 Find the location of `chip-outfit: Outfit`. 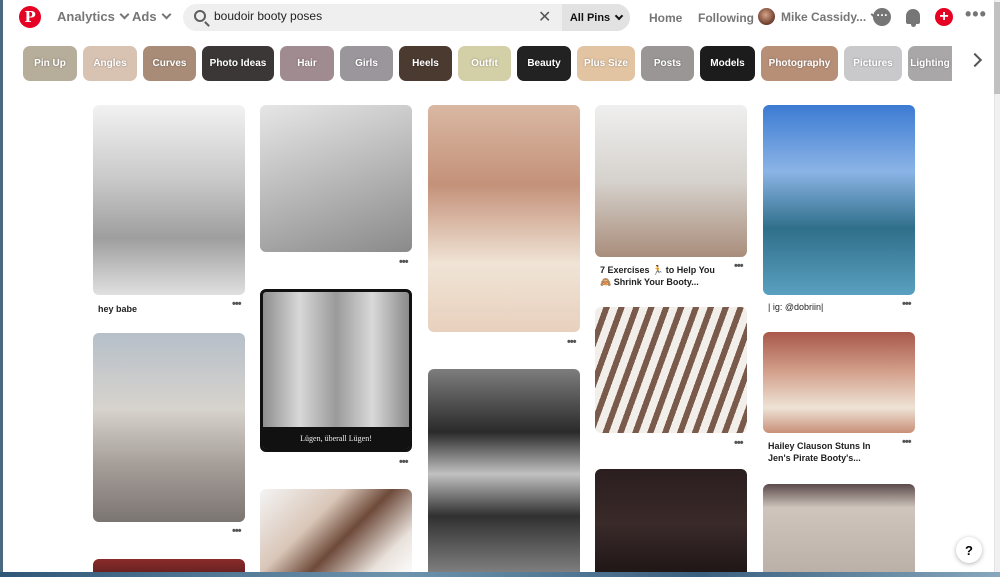

chip-outfit: Outfit is located at coordinates (484, 63).